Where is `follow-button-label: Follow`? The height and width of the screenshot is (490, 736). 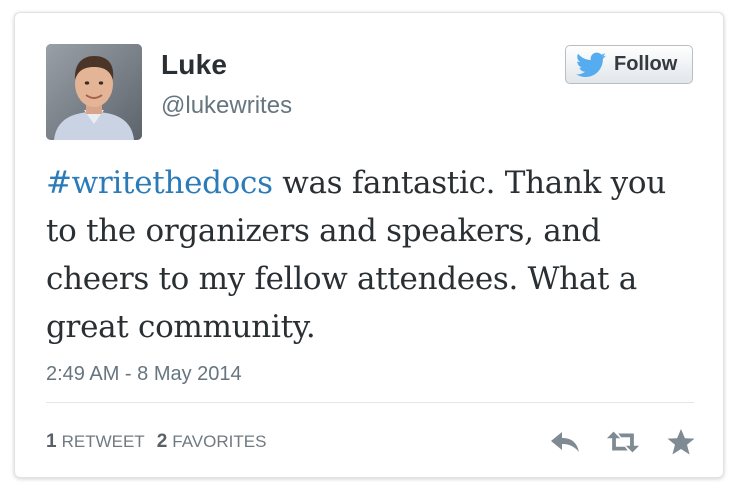
follow-button-label: Follow is located at coordinates (646, 64).